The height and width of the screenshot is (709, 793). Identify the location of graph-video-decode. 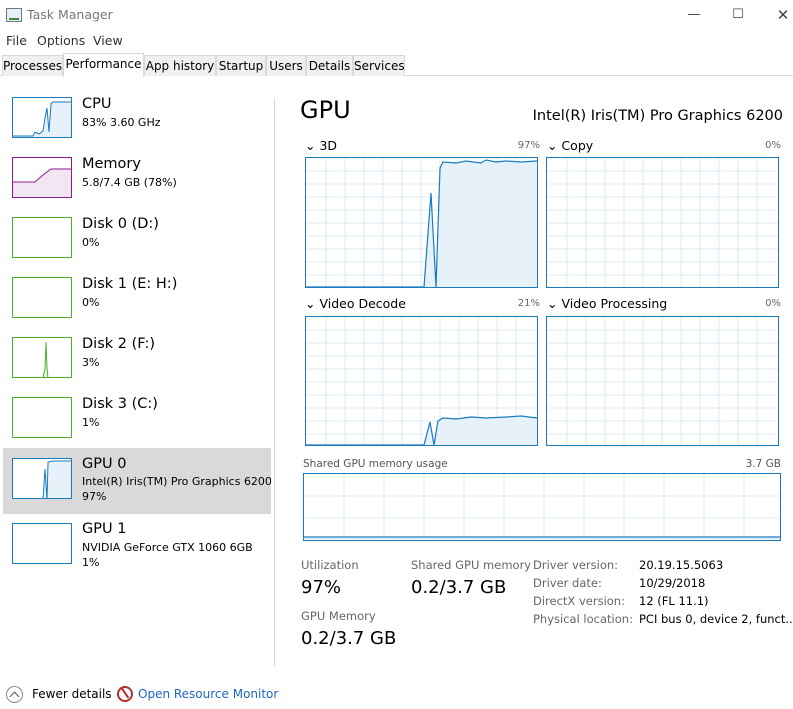
(421, 381).